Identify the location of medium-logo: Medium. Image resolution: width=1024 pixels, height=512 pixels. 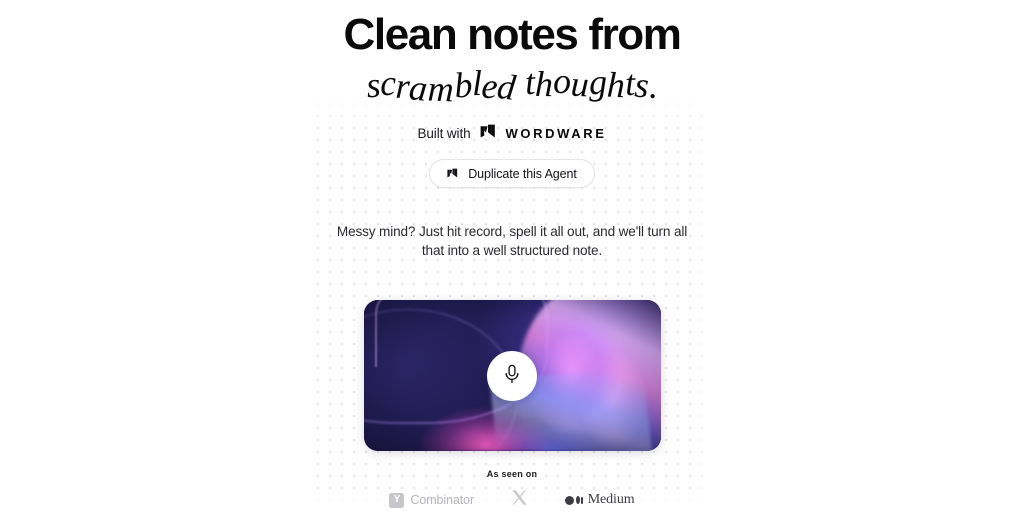
(600, 500).